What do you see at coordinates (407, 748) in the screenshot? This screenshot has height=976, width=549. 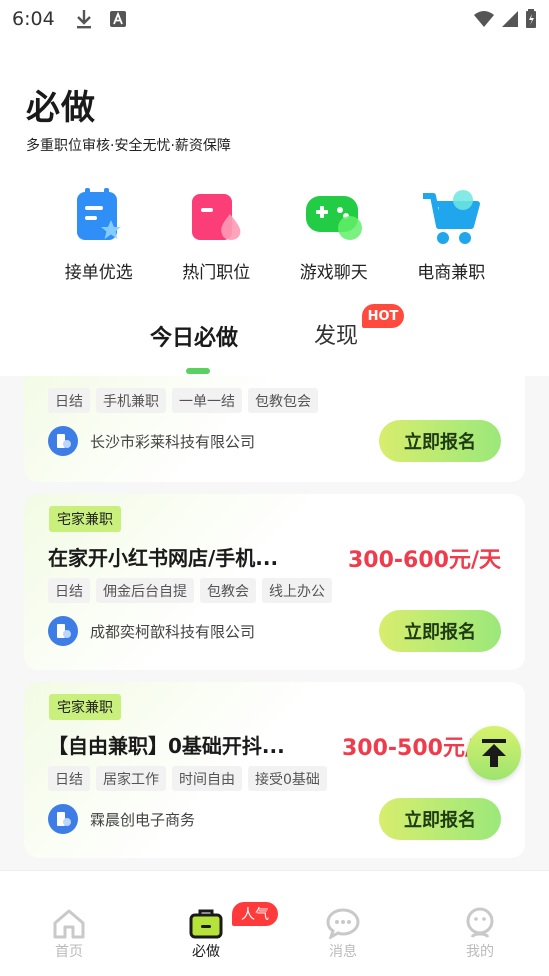 I see `job-salary: 300-500元/` at bounding box center [407, 748].